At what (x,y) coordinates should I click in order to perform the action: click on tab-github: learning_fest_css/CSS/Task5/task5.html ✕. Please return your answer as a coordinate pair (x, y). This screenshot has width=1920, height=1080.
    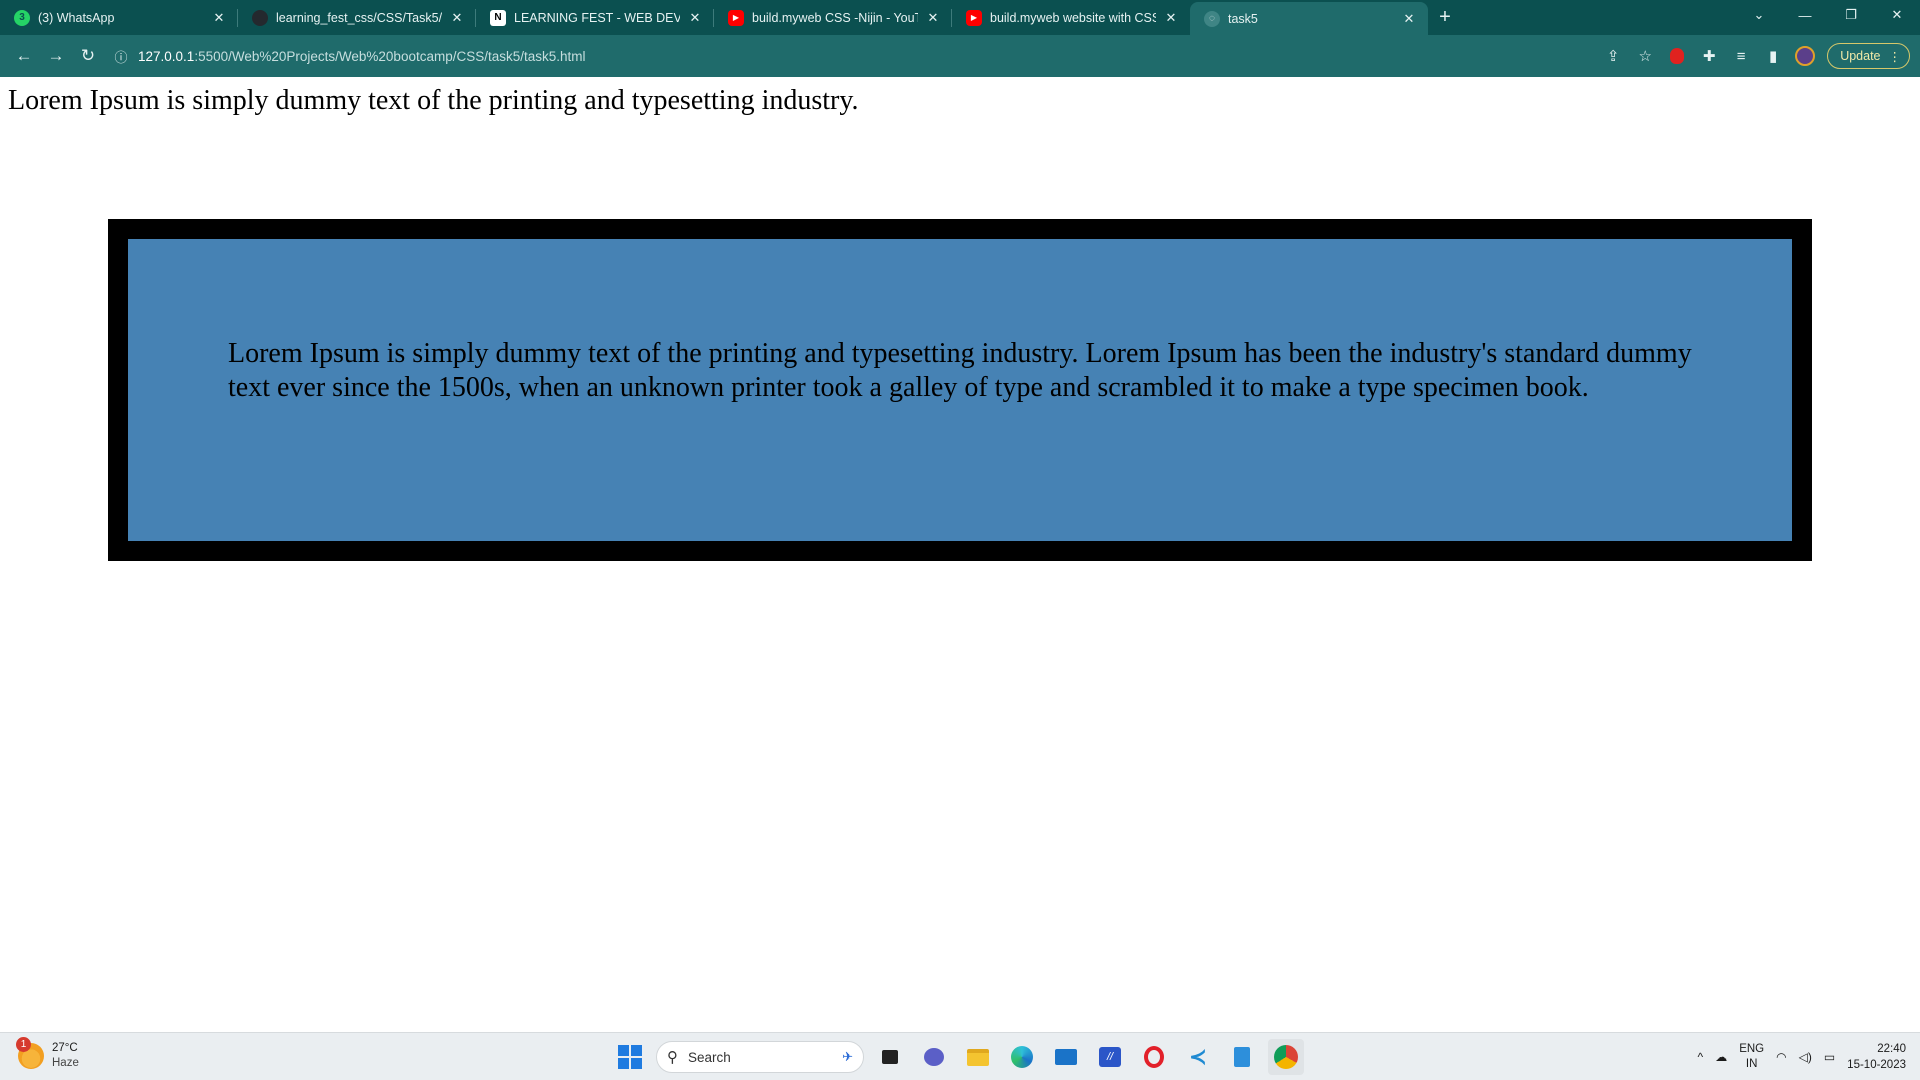
    Looking at the image, I should click on (357, 17).